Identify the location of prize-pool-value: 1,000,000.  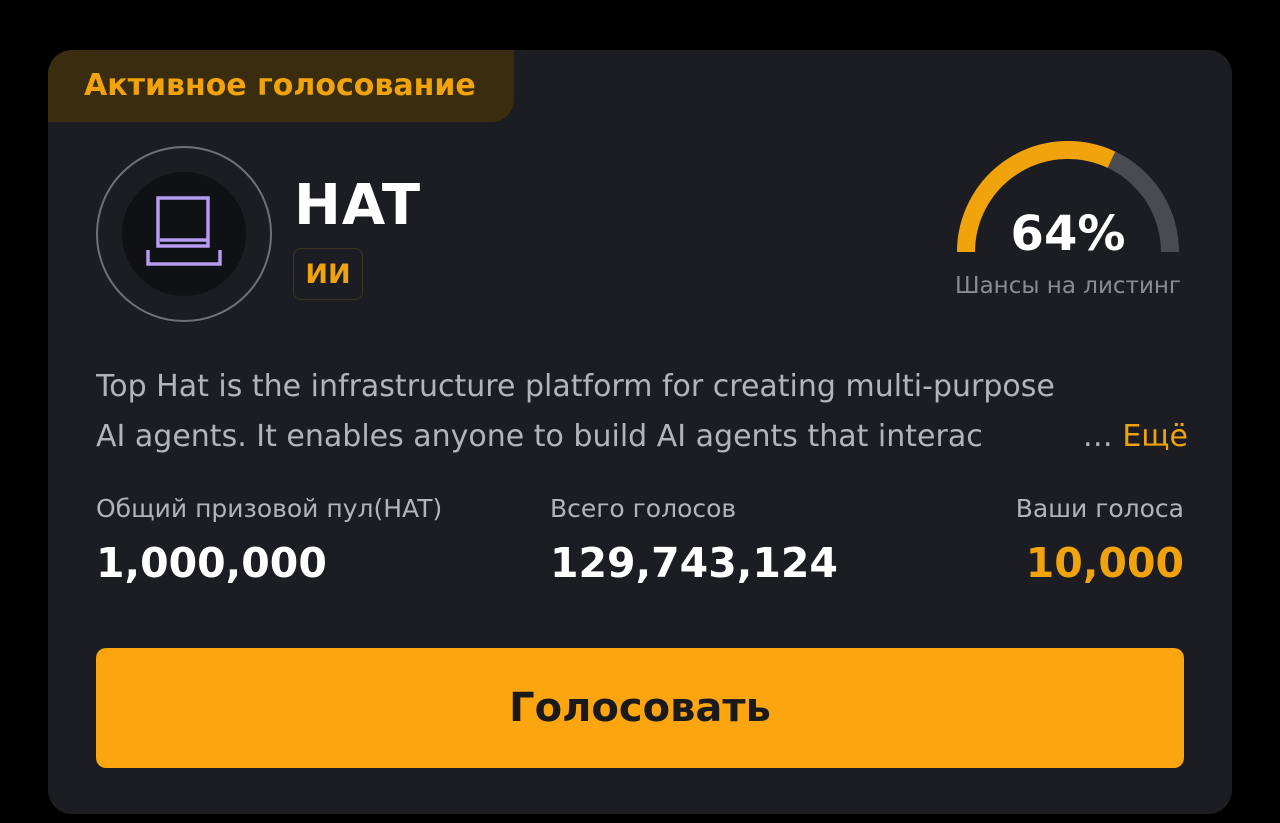
(211, 563).